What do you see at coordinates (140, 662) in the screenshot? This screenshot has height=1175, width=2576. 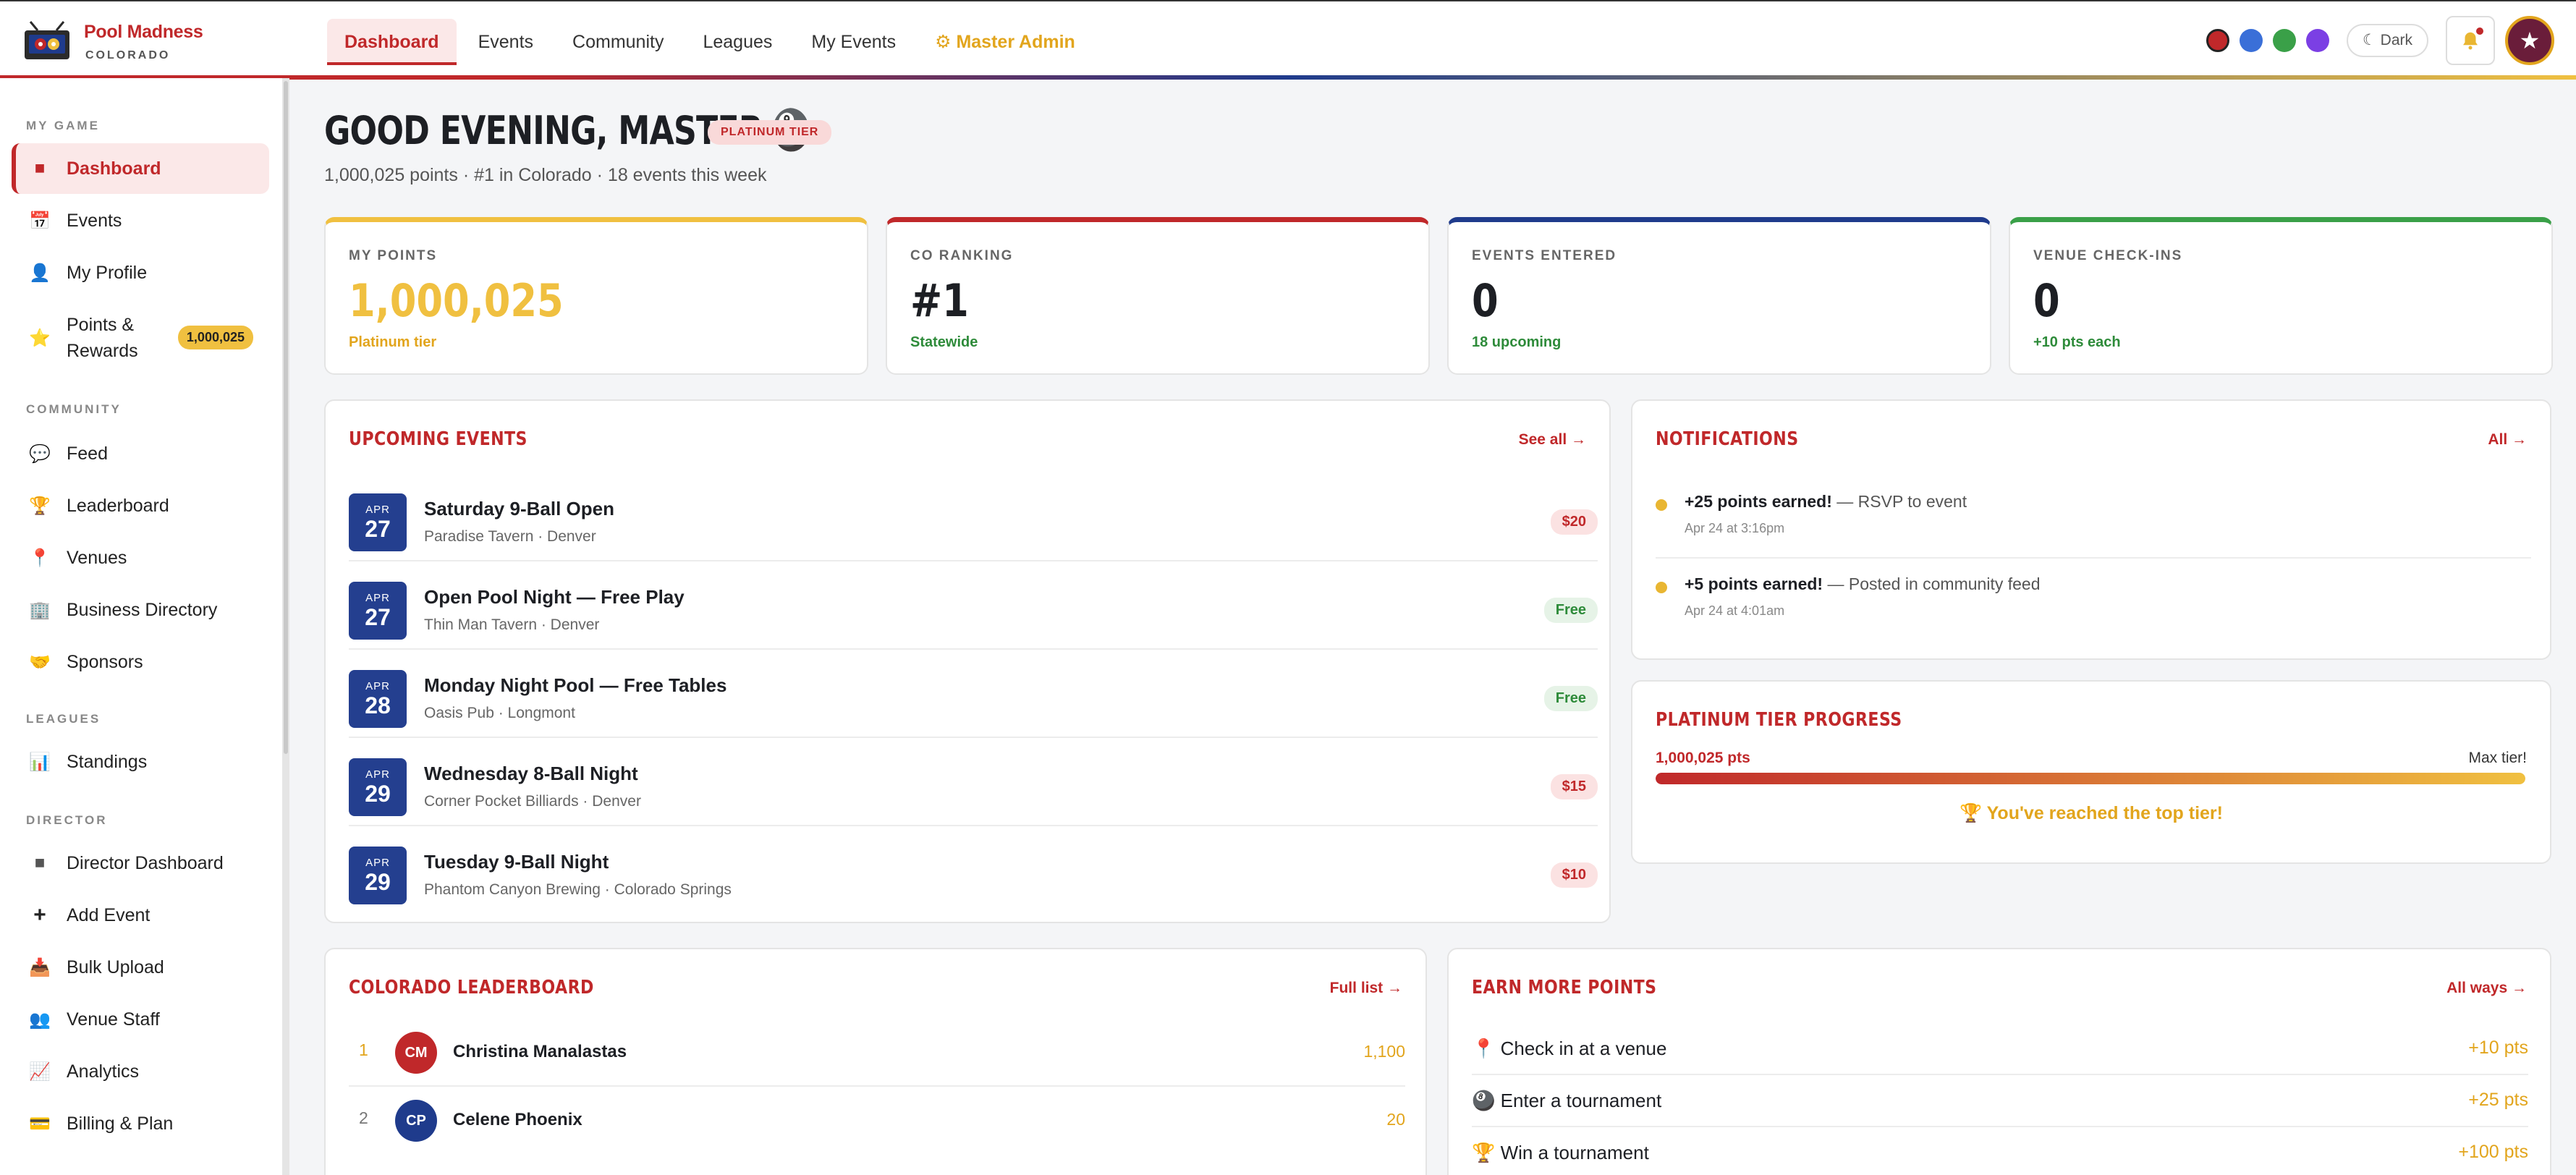 I see `sidebar-item-sponsors: 🤝 Sponsors` at bounding box center [140, 662].